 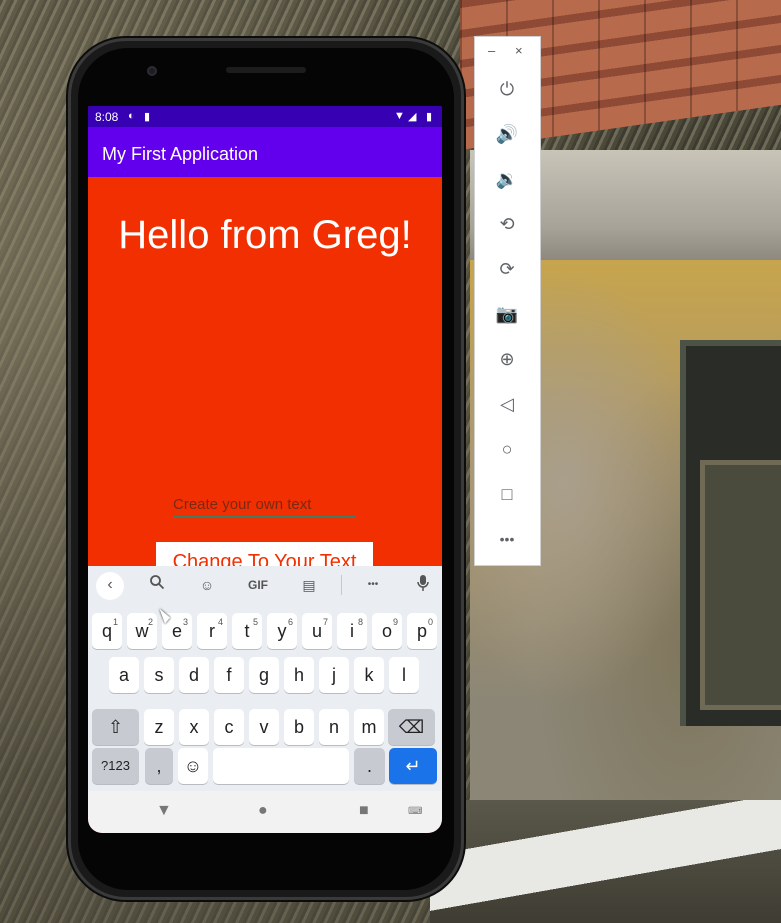 I want to click on key-k: k, so click(x=369, y=675).